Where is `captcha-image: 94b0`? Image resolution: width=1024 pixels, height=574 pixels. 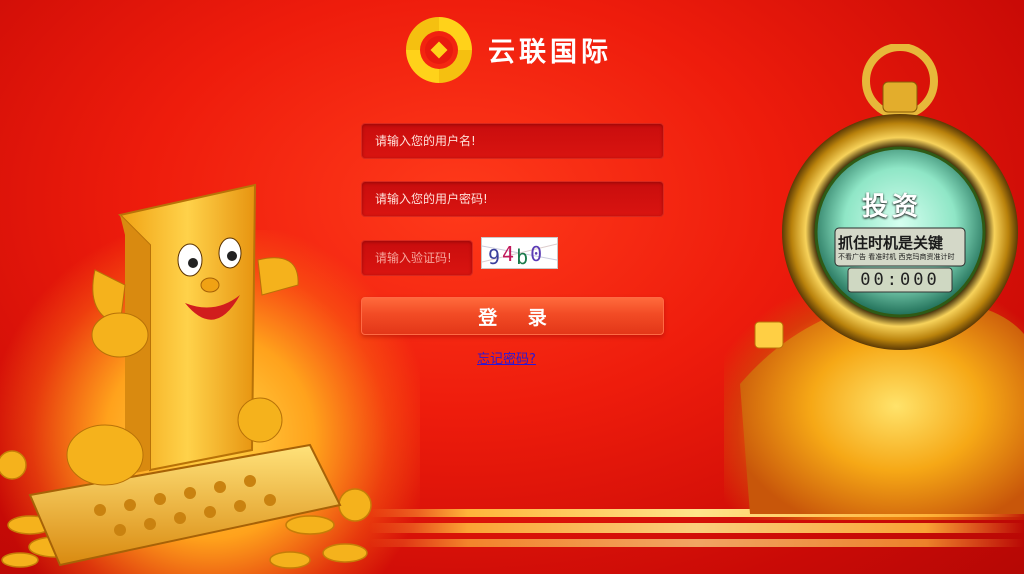
captcha-image: 94b0 is located at coordinates (519, 253).